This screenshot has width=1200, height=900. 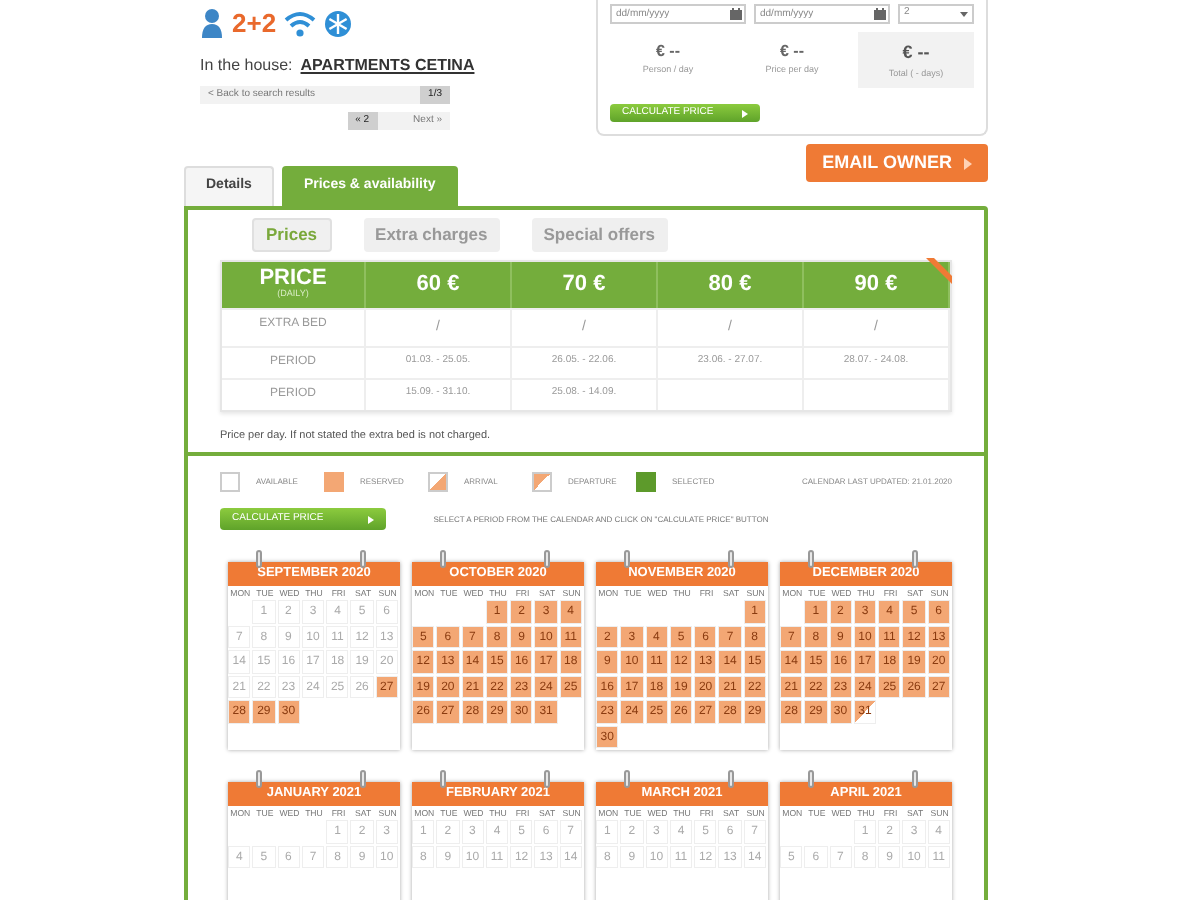 I want to click on house-link: APARTMENTS CETINA, so click(x=387, y=66).